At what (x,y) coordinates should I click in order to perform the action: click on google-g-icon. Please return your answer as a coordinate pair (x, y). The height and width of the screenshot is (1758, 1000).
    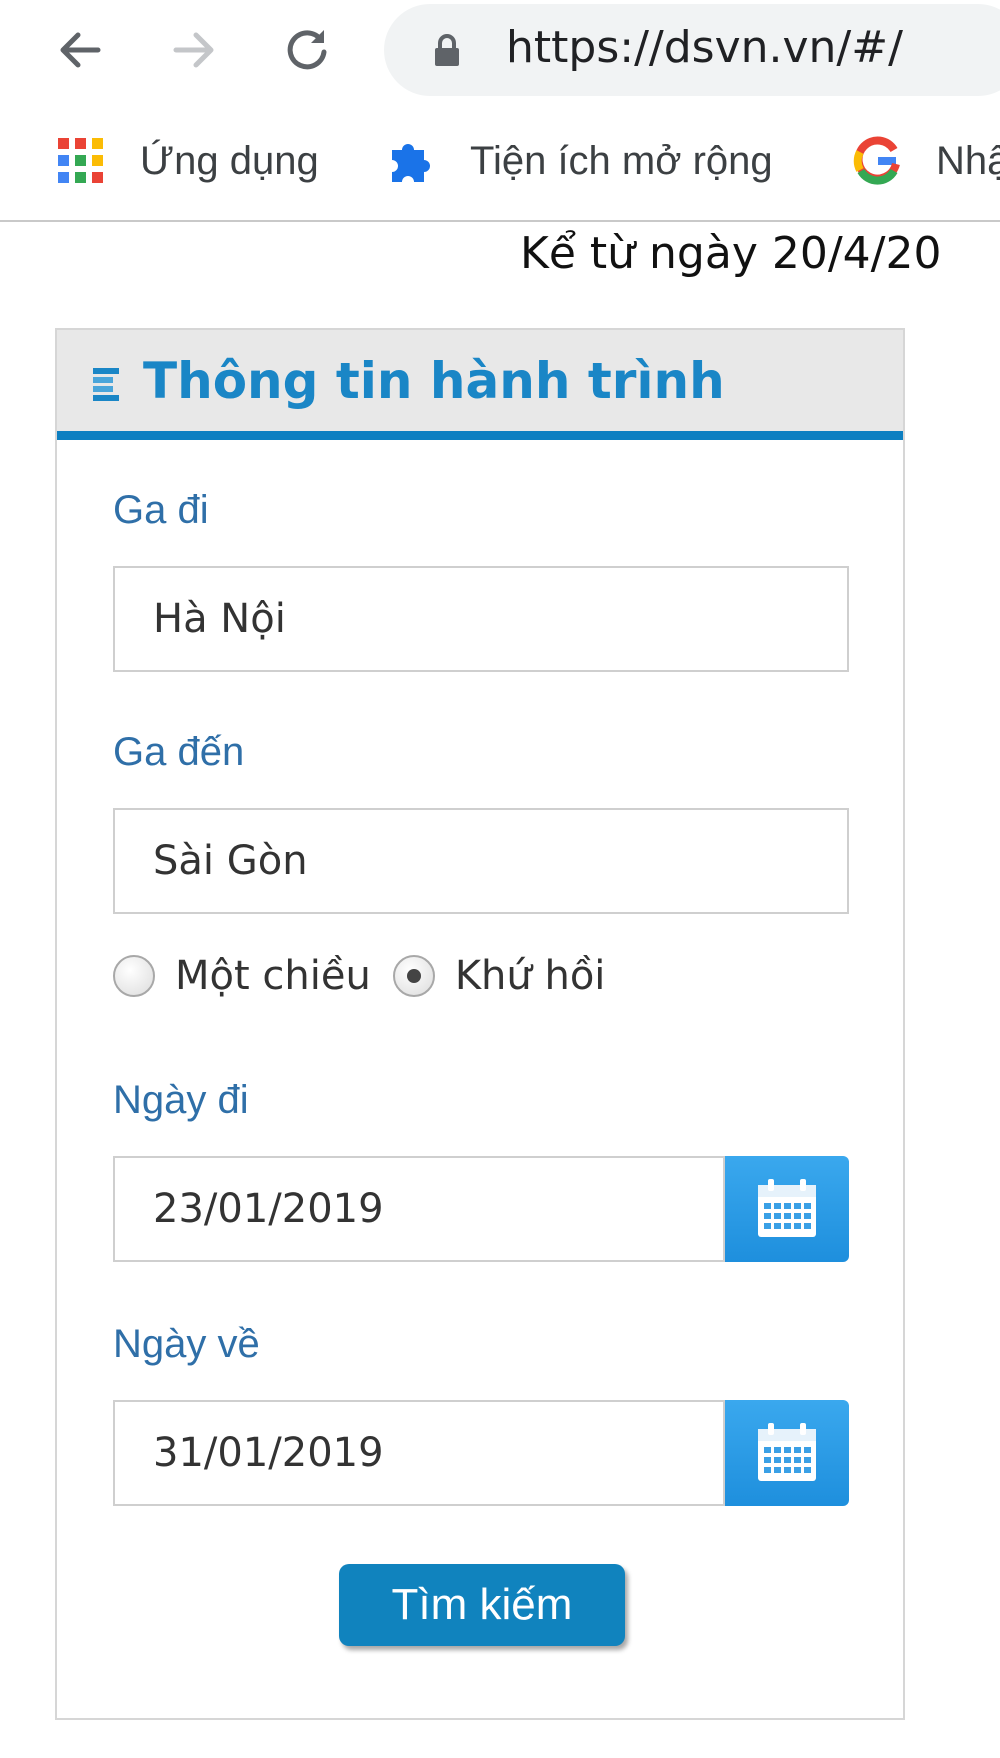
    Looking at the image, I should click on (876, 160).